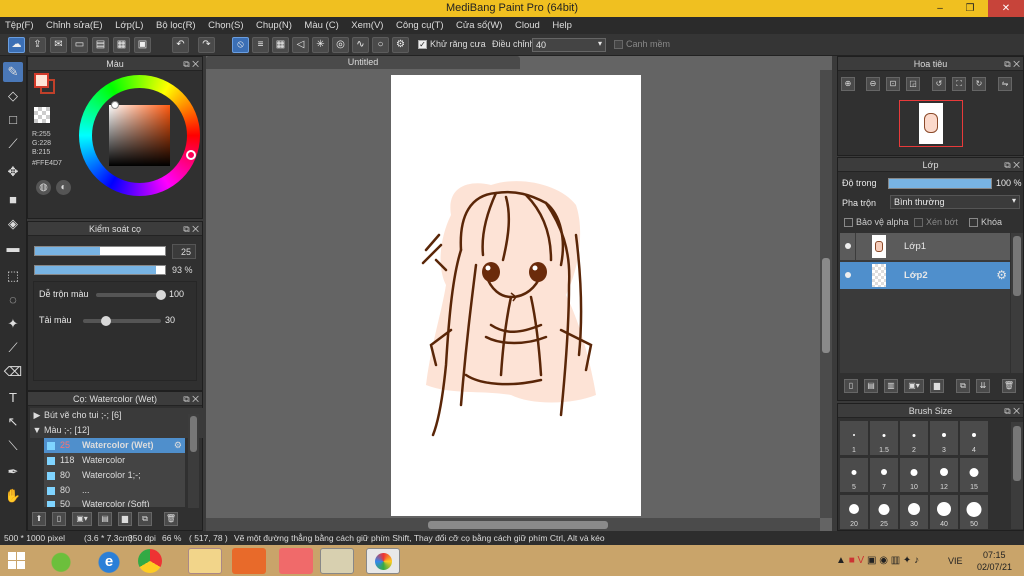 The width and height of the screenshot is (1024, 576). Describe the element at coordinates (161, 295) in the screenshot. I see `blend-slider-knob` at that location.